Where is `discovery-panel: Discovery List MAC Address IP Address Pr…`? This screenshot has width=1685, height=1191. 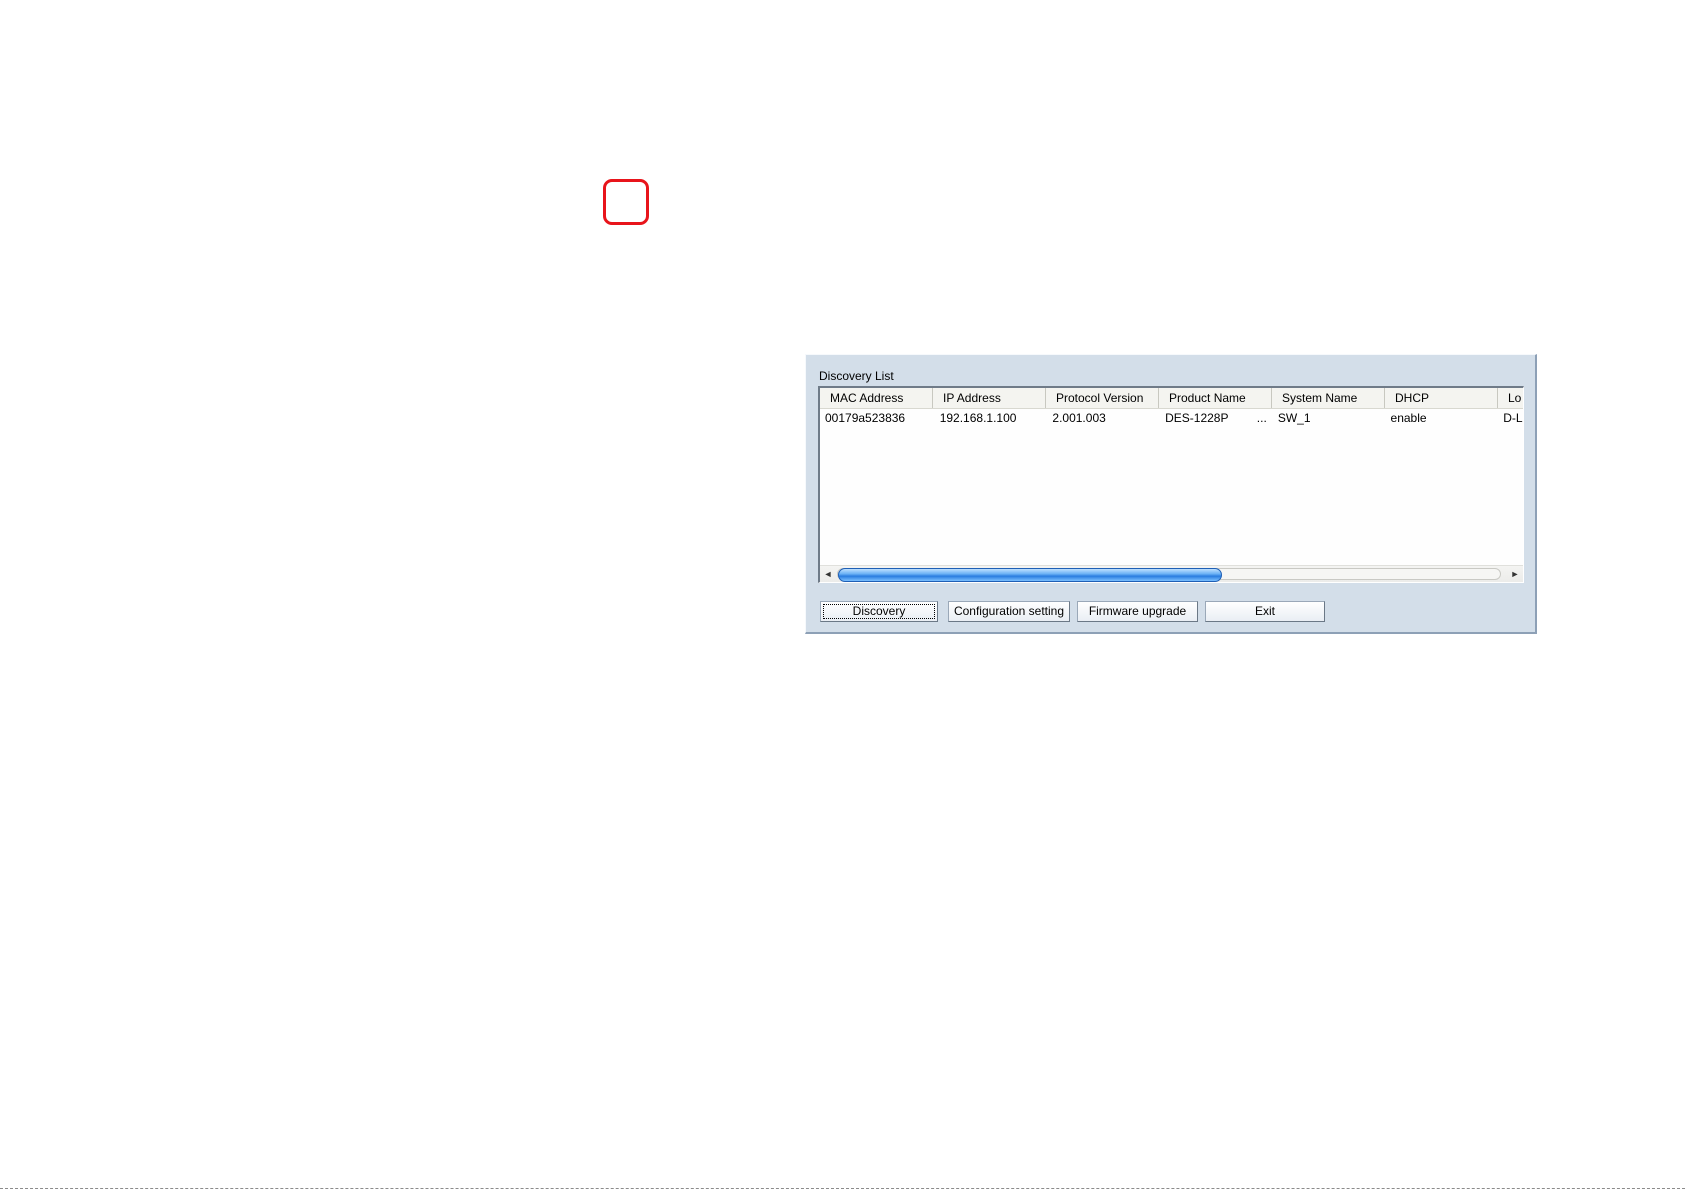 discovery-panel: Discovery List MAC Address IP Address Pr… is located at coordinates (1171, 494).